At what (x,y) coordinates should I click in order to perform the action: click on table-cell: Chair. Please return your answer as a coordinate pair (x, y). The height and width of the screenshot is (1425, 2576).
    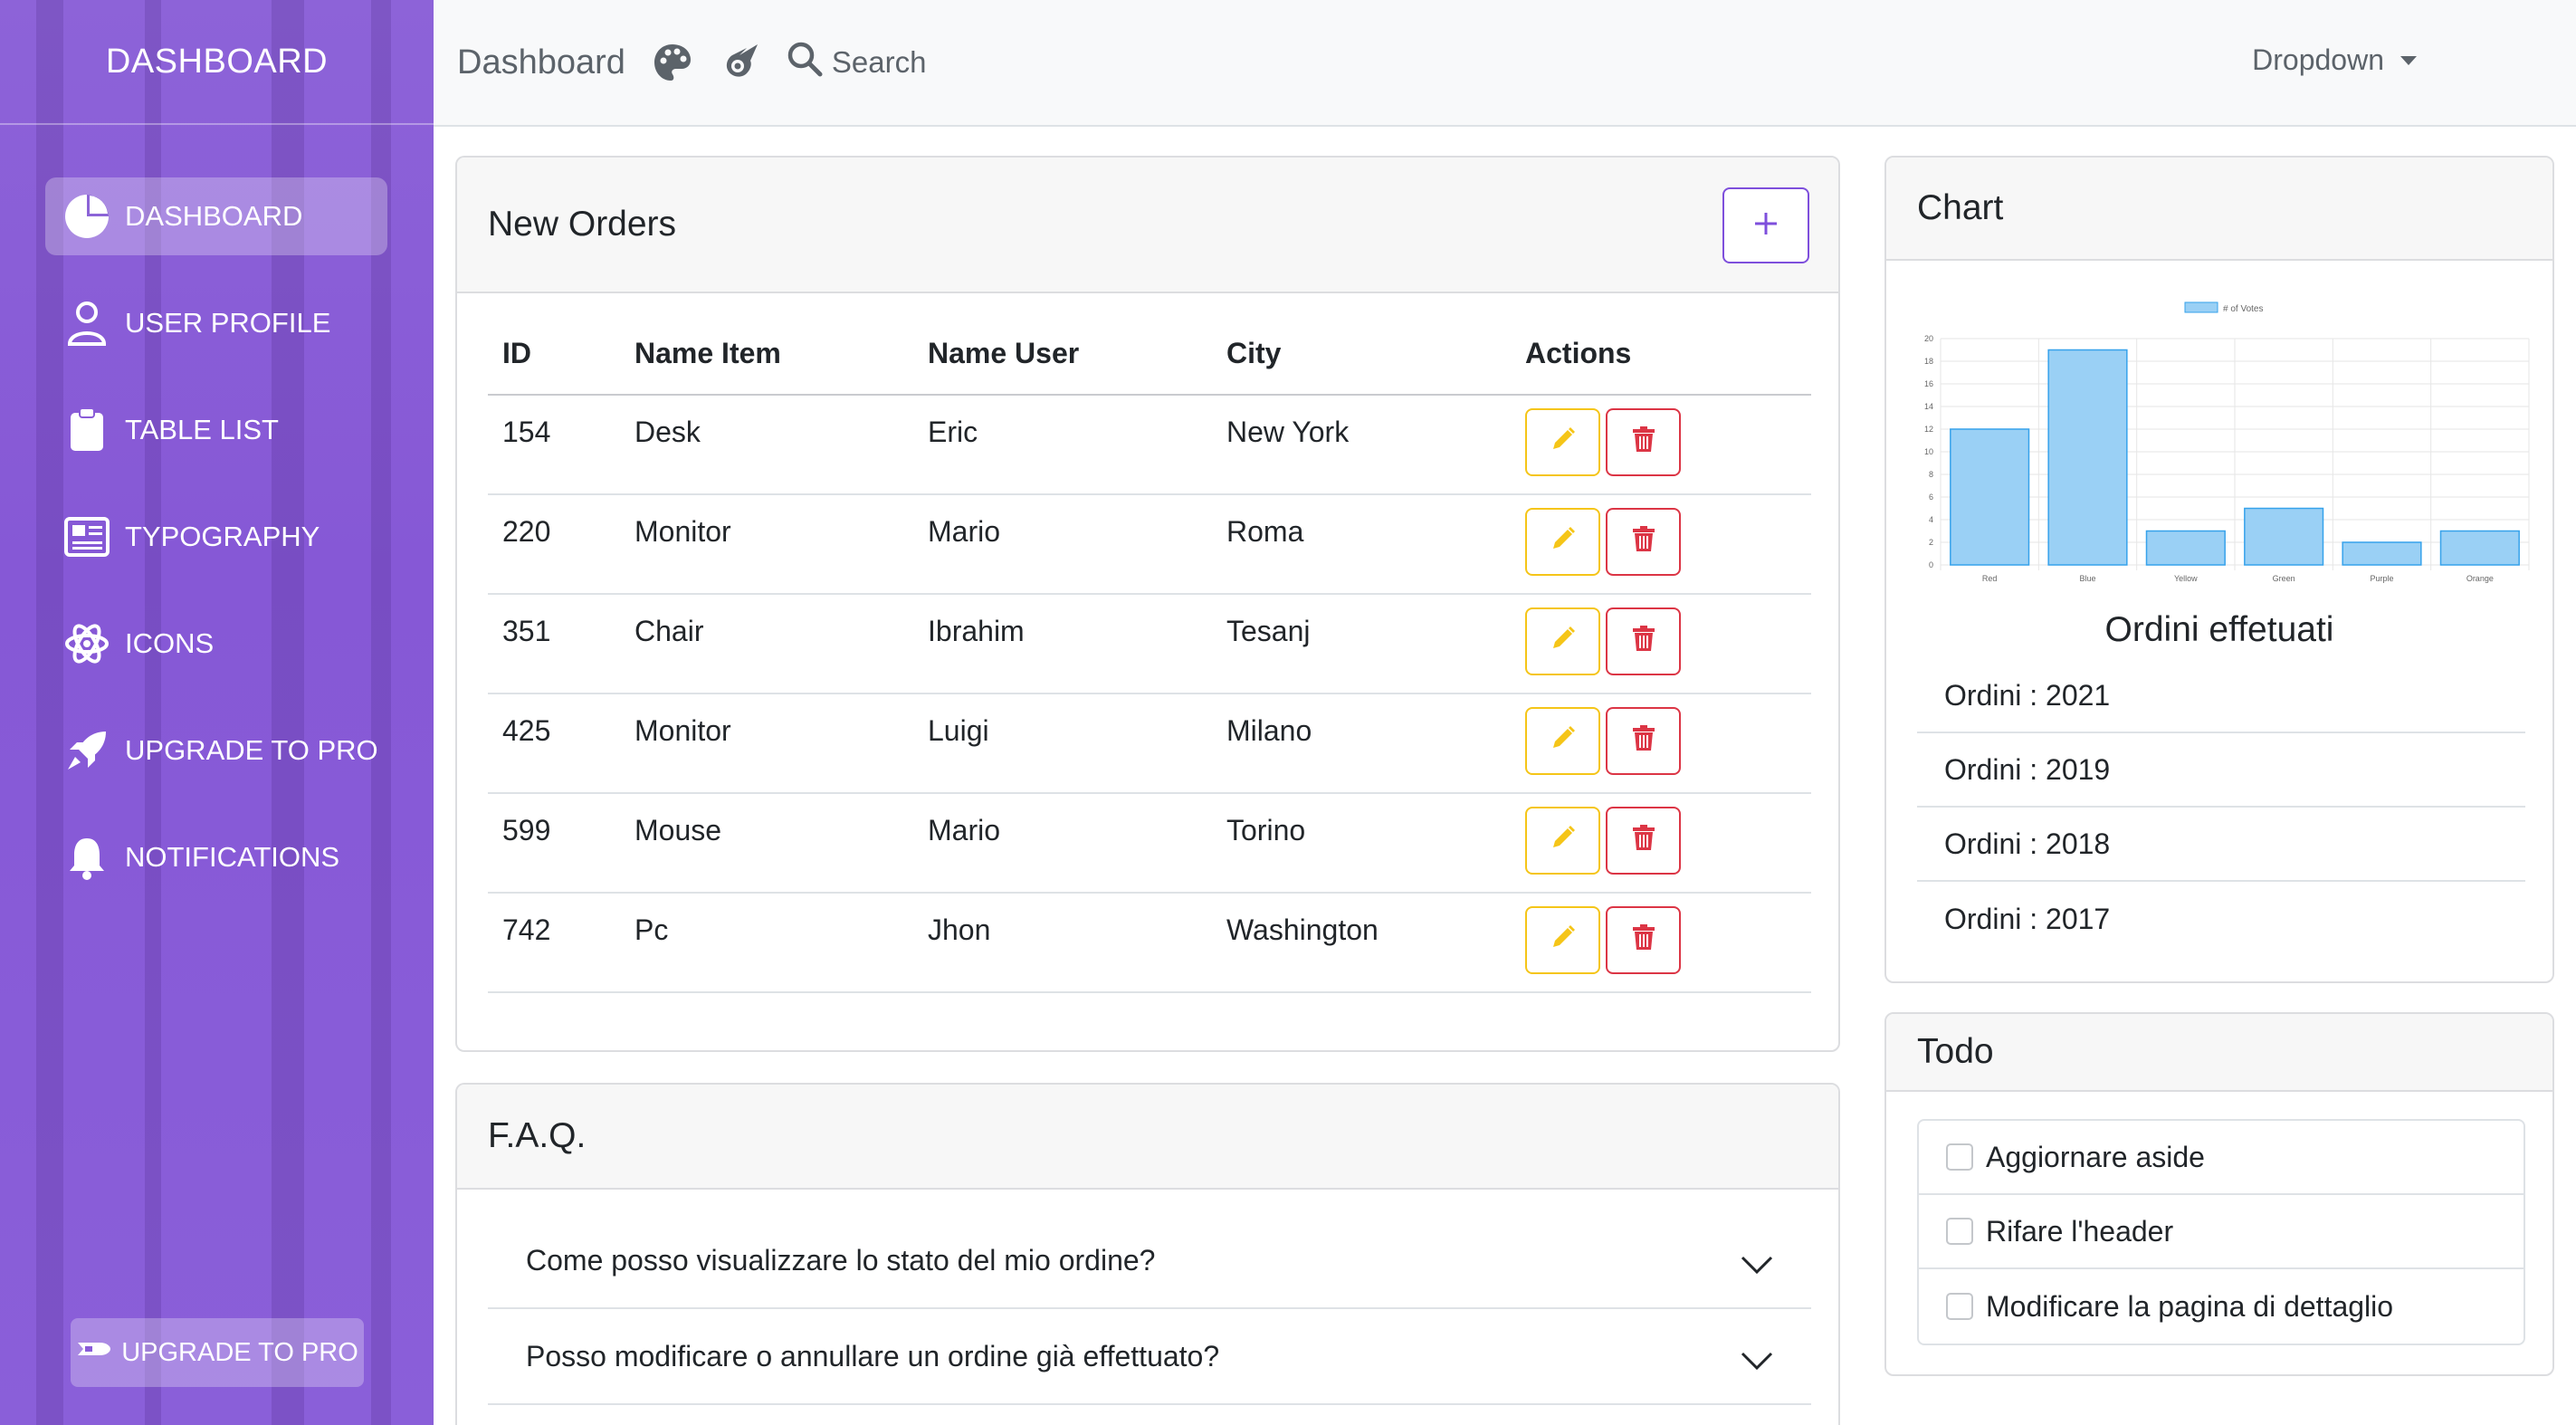
    Looking at the image, I should click on (767, 644).